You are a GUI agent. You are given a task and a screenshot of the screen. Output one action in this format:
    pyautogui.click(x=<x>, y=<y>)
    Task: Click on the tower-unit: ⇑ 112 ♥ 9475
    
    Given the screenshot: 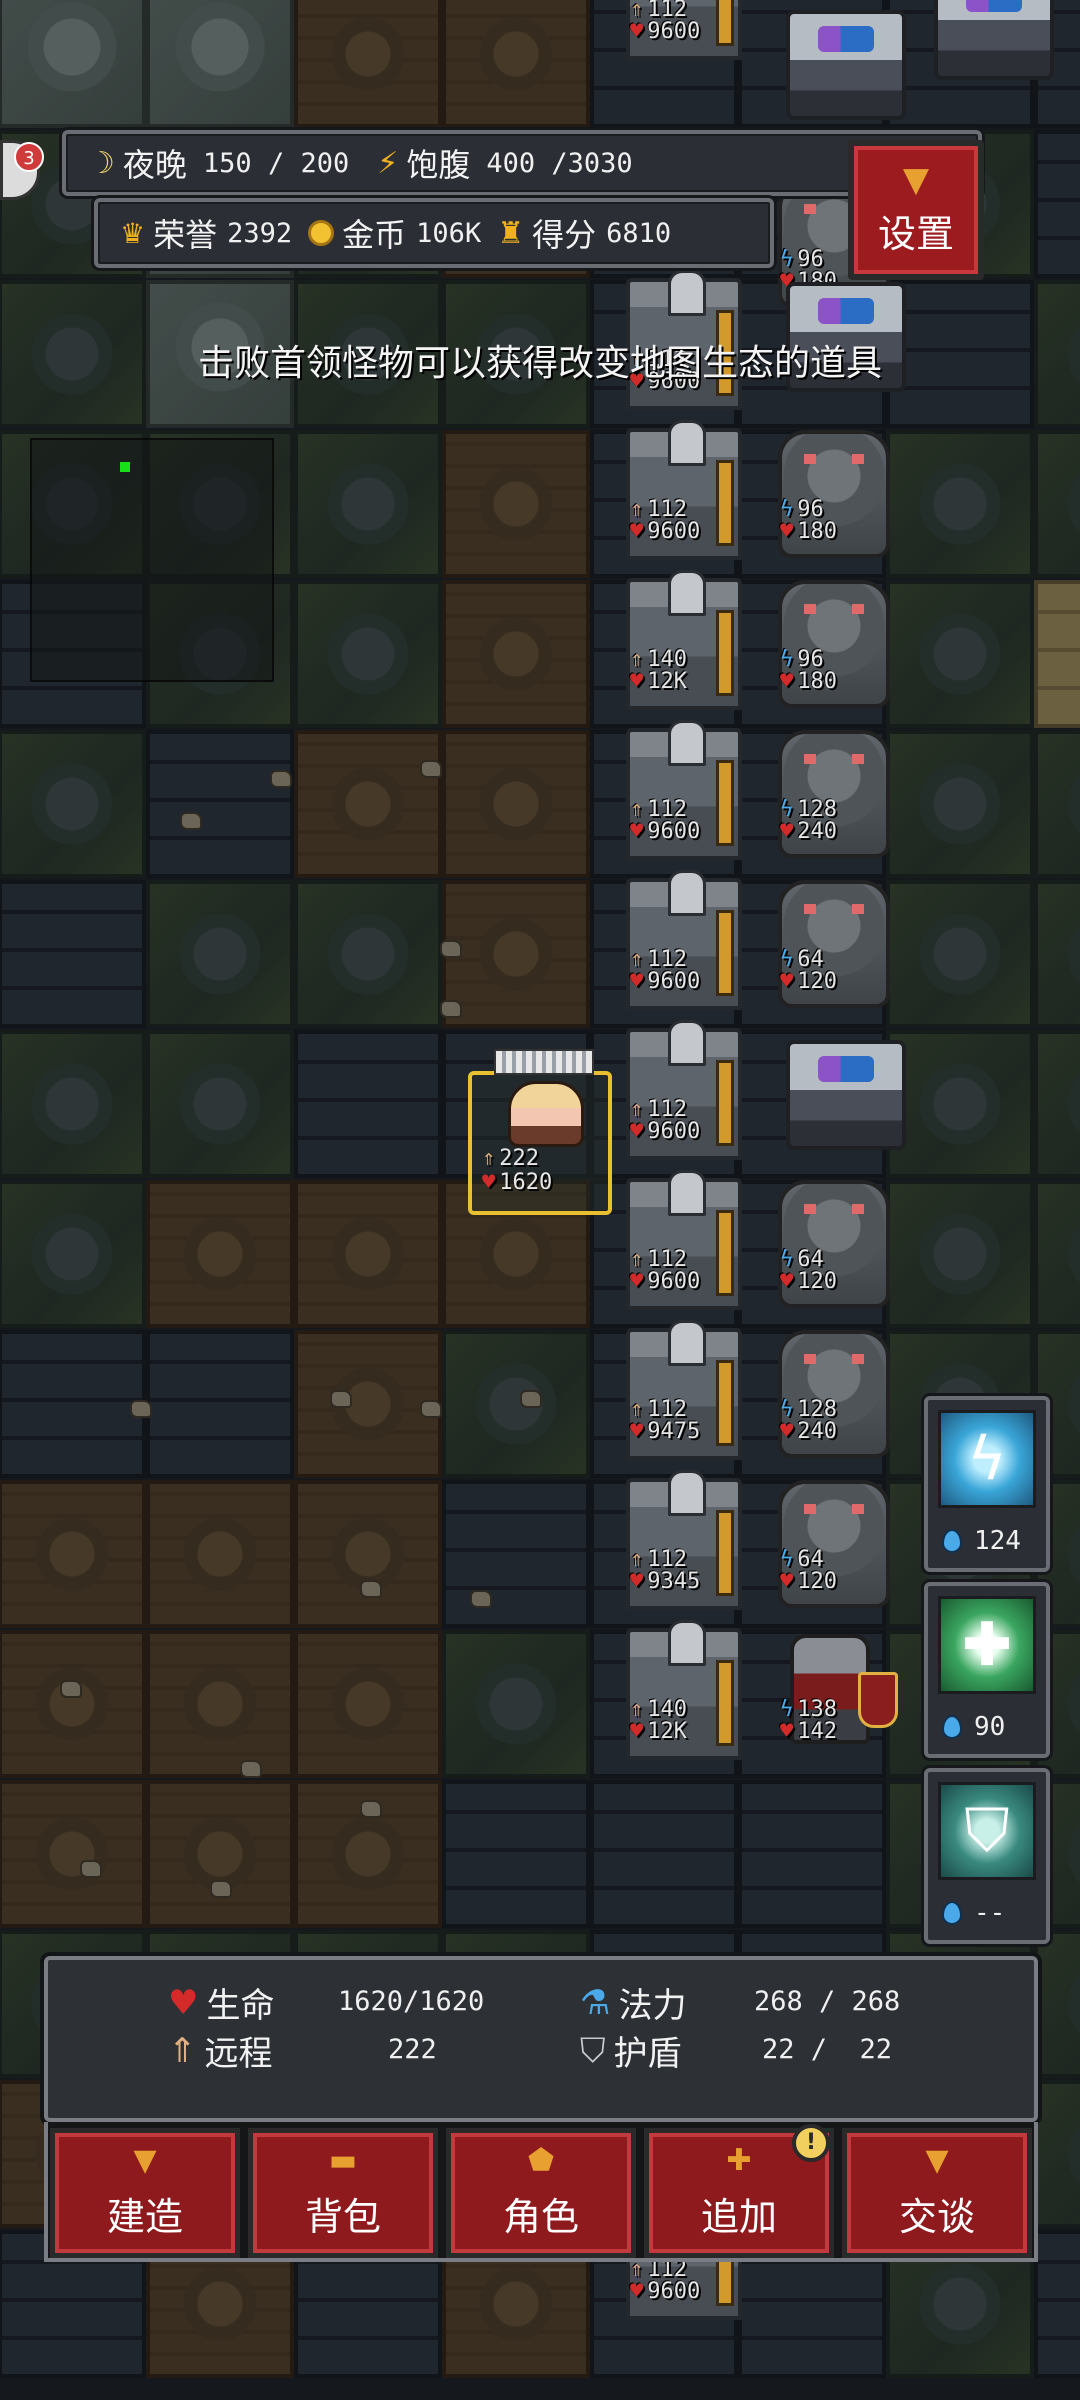 What is the action you would take?
    pyautogui.click(x=684, y=1394)
    